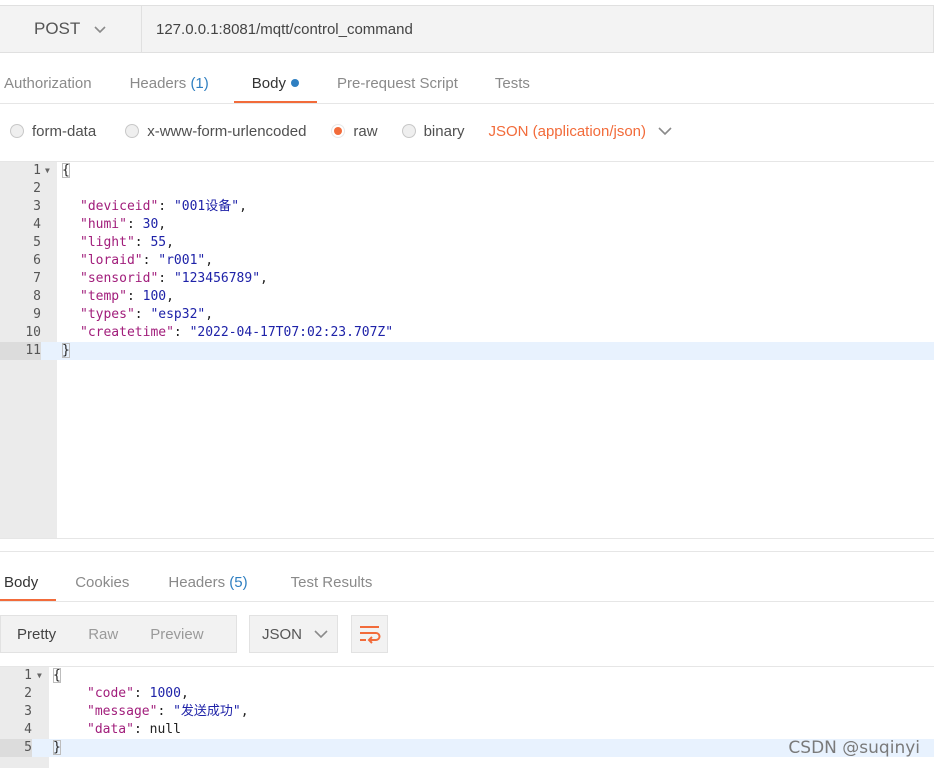 This screenshot has width=934, height=768. What do you see at coordinates (854, 748) in the screenshot?
I see `watermark: CSDN @suqinyi` at bounding box center [854, 748].